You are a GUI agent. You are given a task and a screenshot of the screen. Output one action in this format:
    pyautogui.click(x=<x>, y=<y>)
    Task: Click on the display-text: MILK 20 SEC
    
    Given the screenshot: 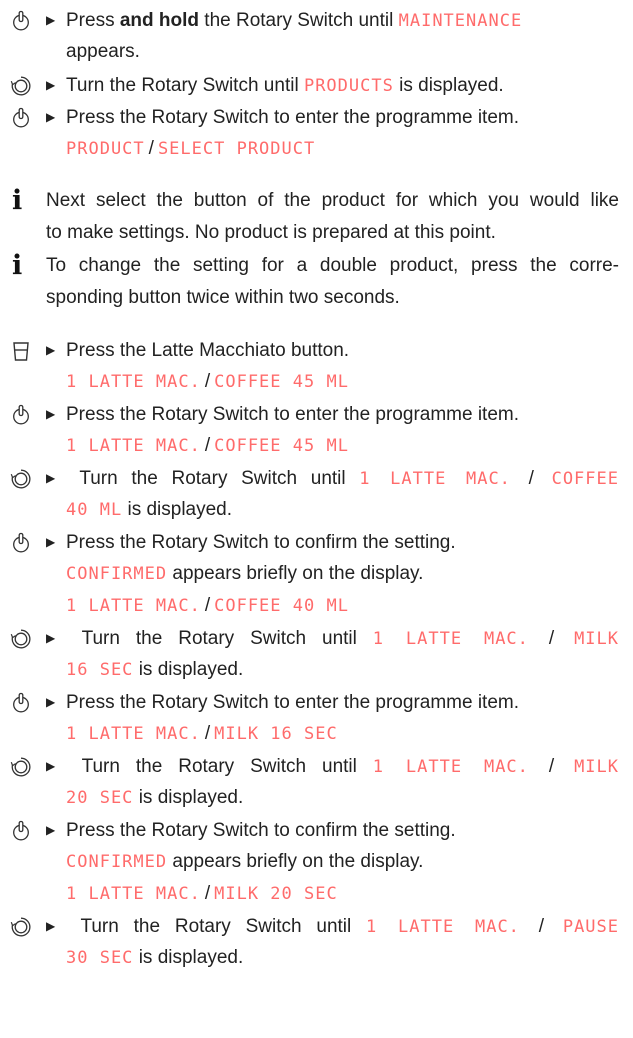 What is the action you would take?
    pyautogui.click(x=276, y=894)
    